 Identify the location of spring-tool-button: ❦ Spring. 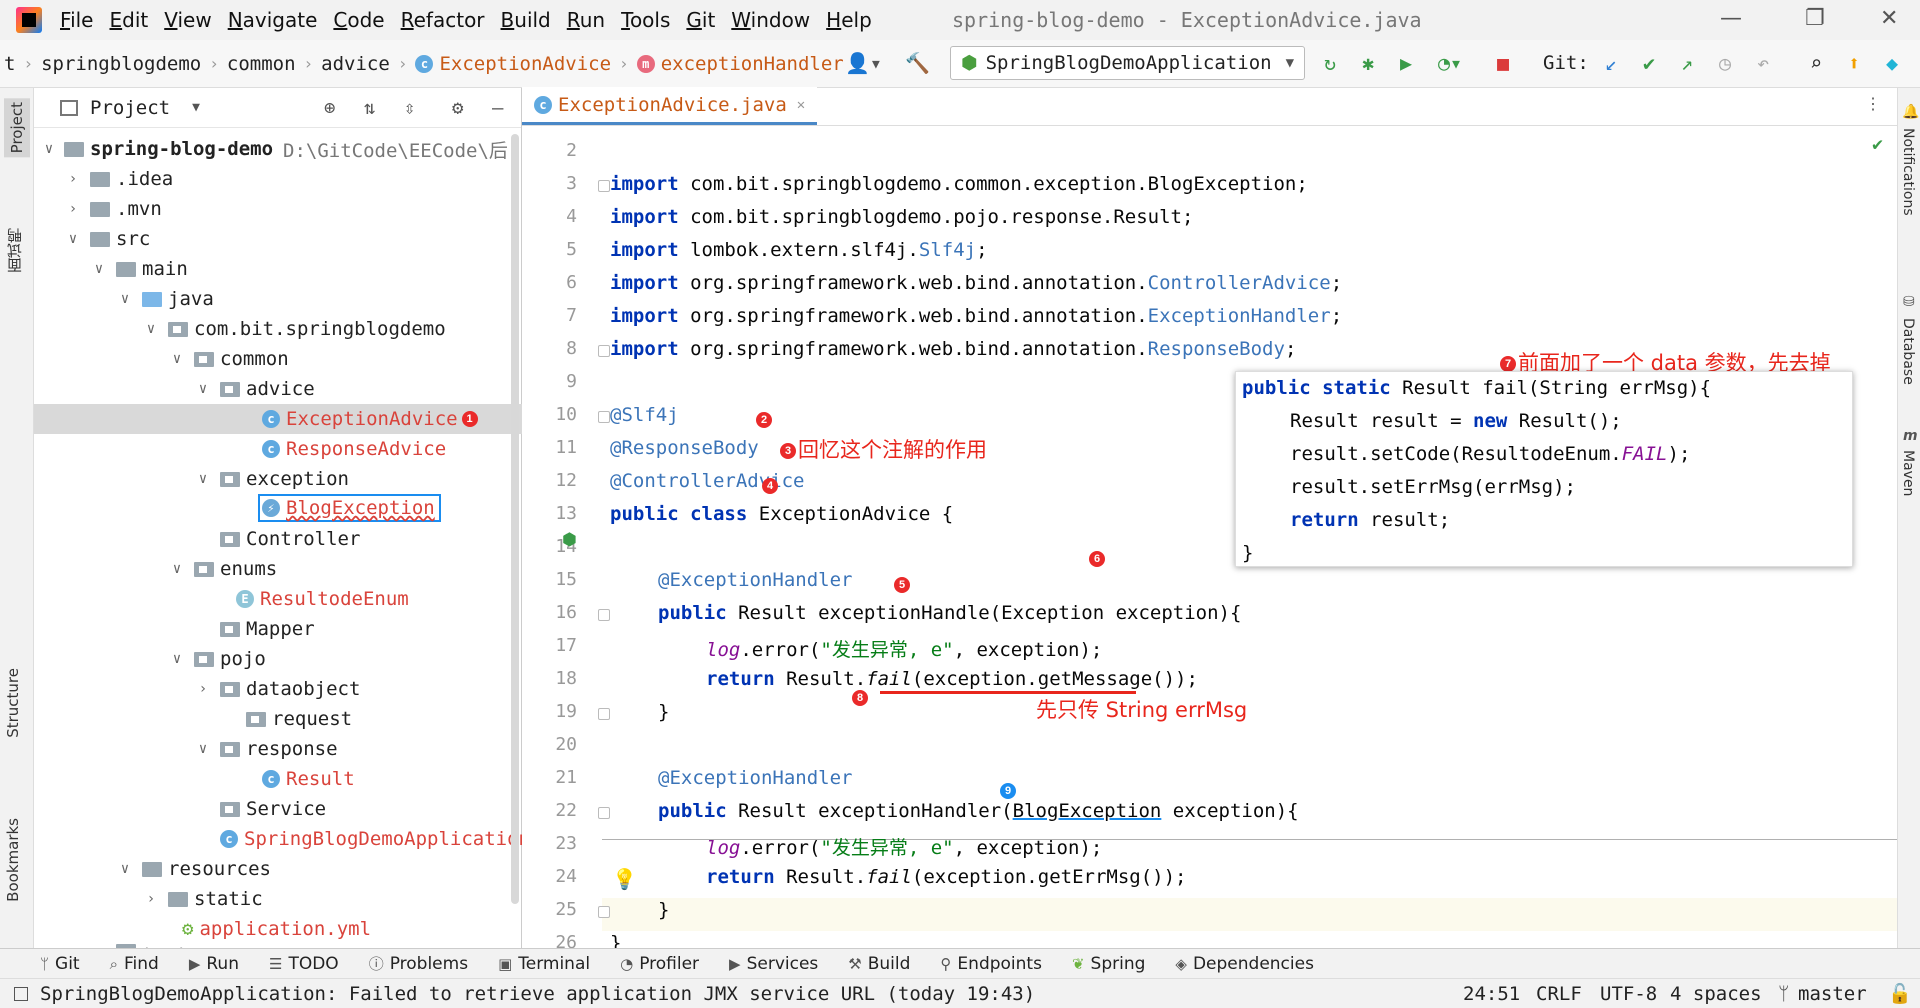
(1108, 964).